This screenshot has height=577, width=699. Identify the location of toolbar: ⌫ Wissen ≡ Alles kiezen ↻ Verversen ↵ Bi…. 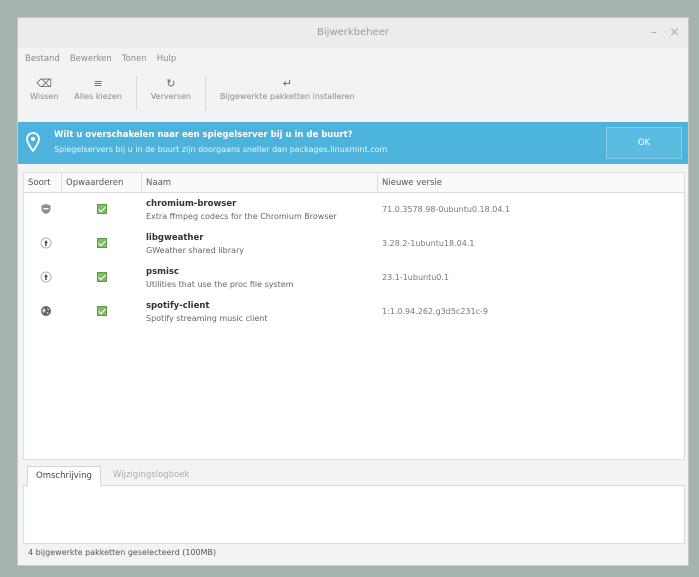
(353, 94).